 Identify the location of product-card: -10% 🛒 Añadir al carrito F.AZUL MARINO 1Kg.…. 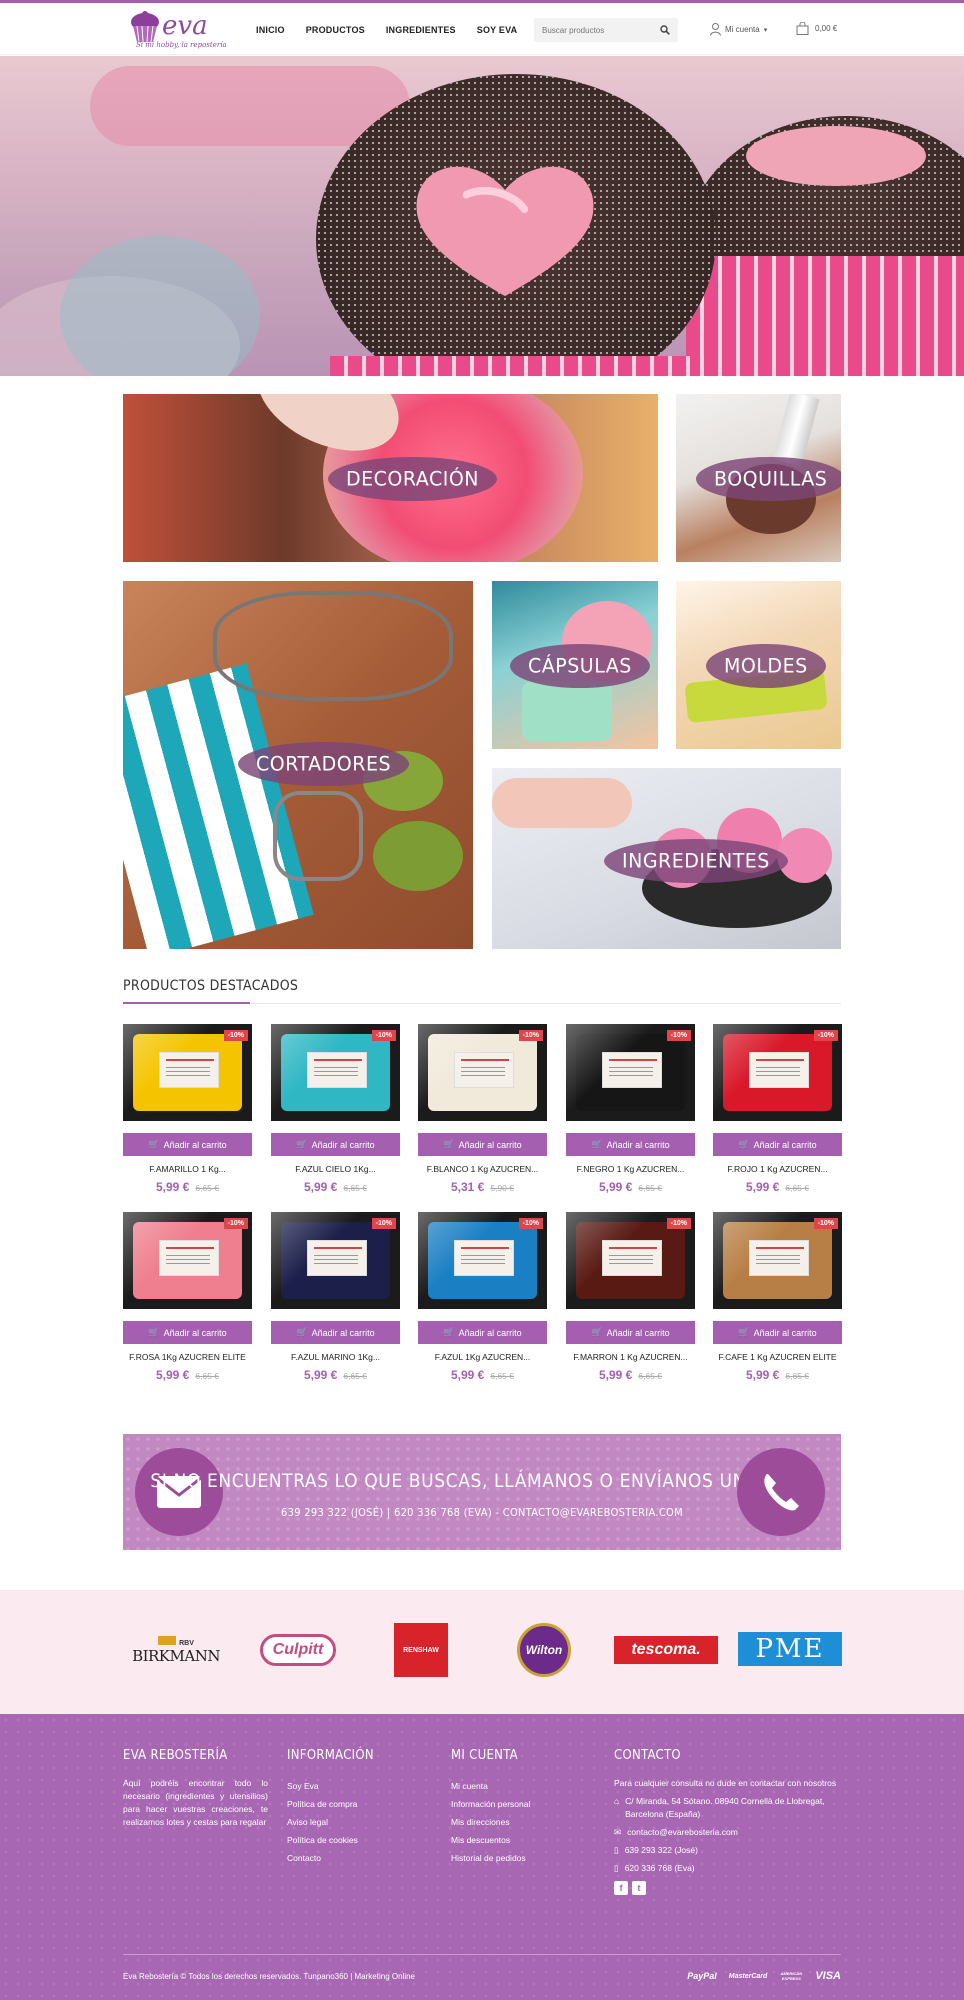
(335, 1297).